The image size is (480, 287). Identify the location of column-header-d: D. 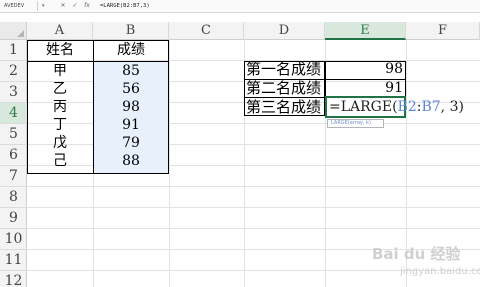
(284, 31).